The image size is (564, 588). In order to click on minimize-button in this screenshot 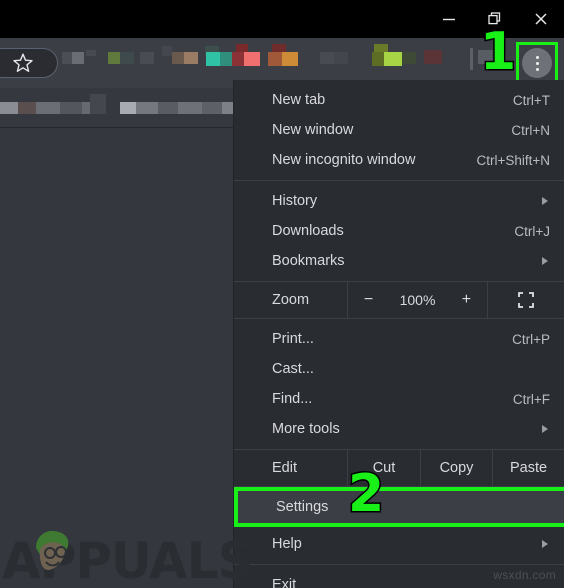, I will do `click(449, 19)`.